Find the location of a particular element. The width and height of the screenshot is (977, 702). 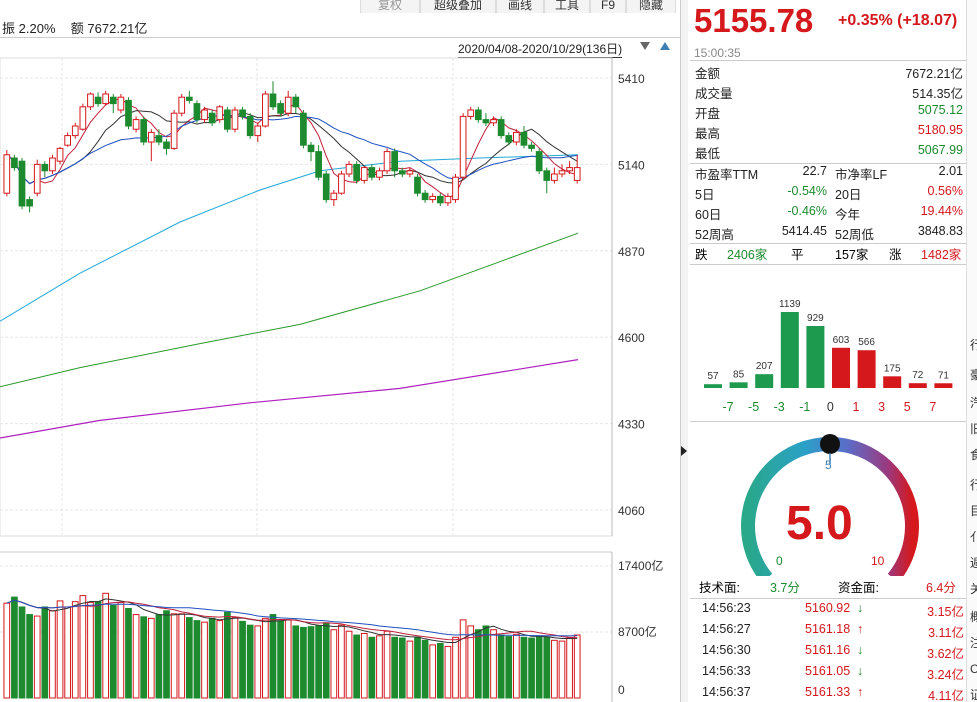

gauge-marker-label: 5 is located at coordinates (828, 465).